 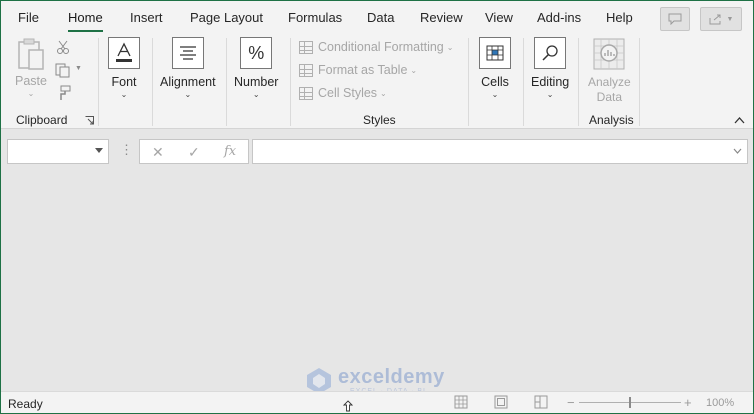 I want to click on status-bar: Ready − + 100%, so click(x=377, y=402).